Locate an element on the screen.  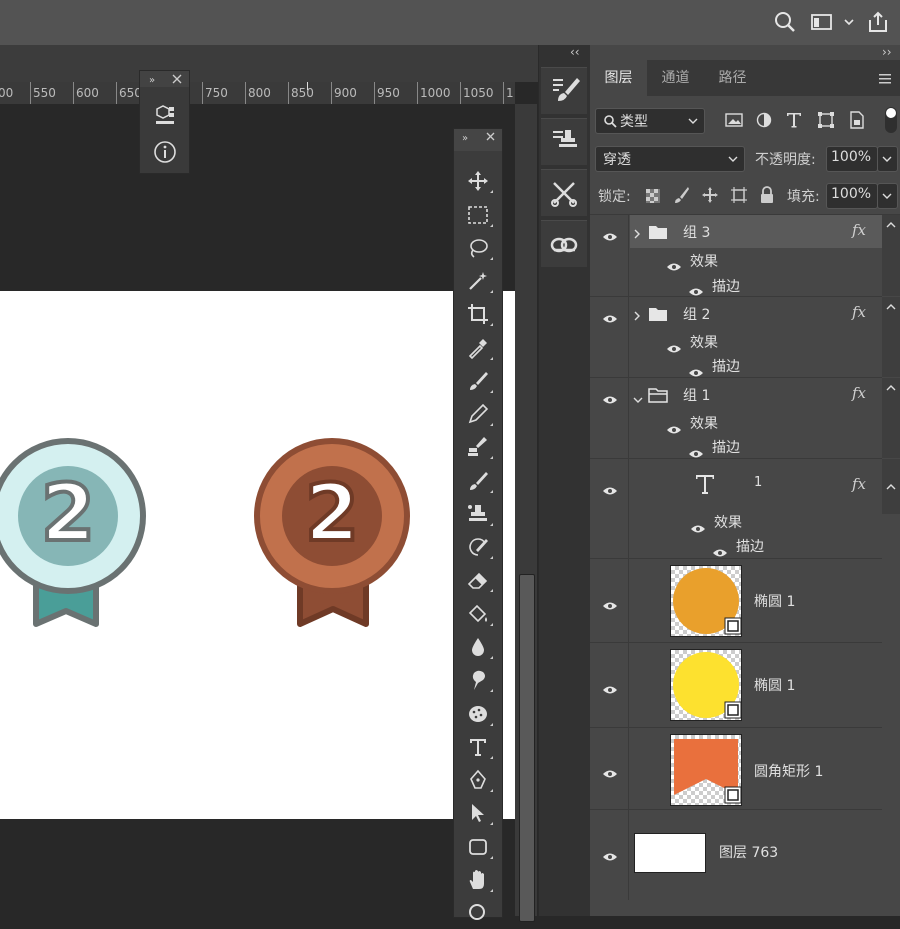
layer-name: 1 is located at coordinates (758, 482).